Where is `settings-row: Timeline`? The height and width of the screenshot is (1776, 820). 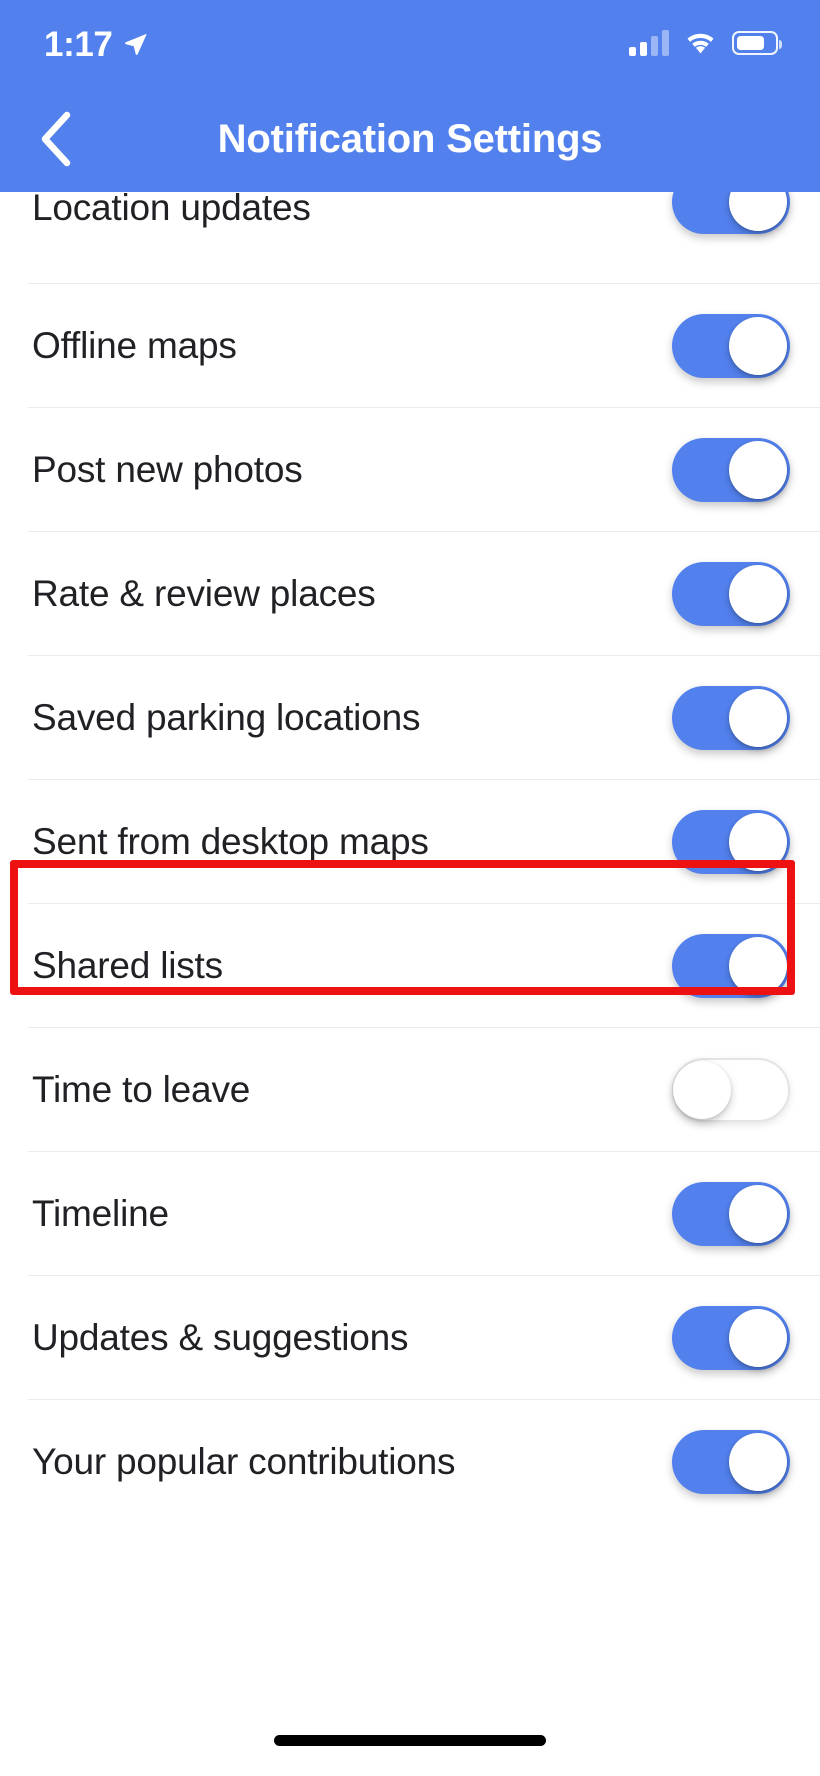 settings-row: Timeline is located at coordinates (410, 1214).